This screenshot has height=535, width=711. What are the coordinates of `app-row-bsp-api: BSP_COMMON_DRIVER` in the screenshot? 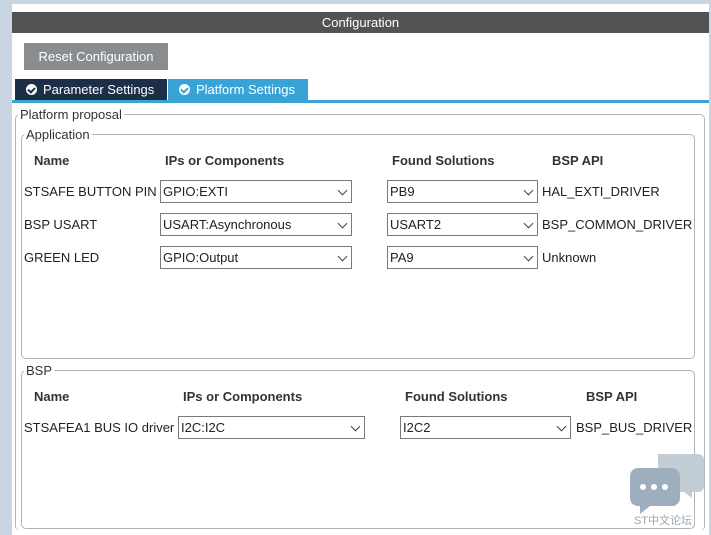 It's located at (617, 224).